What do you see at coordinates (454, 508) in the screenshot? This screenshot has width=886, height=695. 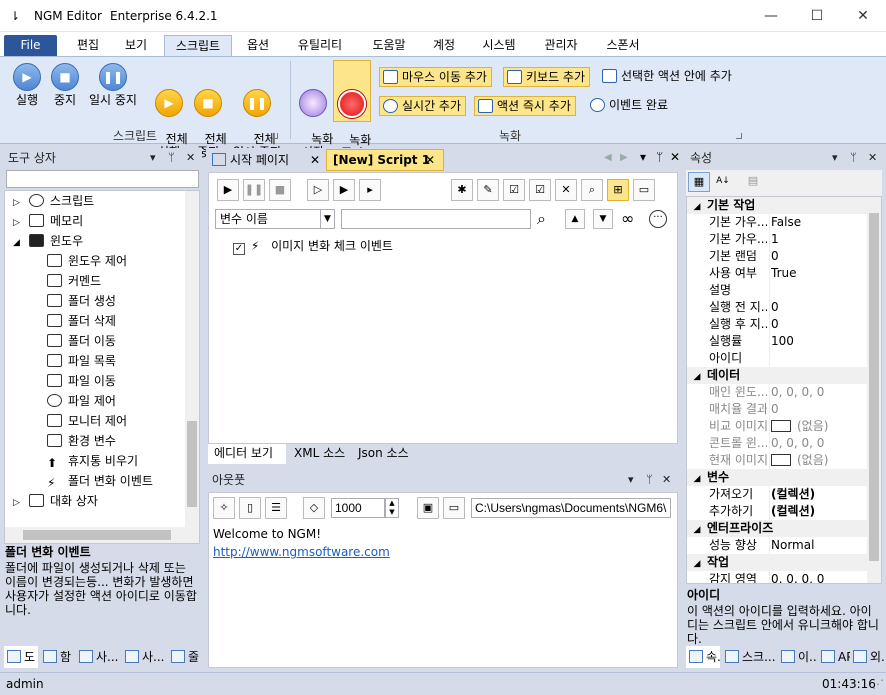 I see `folder-icon: ▭` at bounding box center [454, 508].